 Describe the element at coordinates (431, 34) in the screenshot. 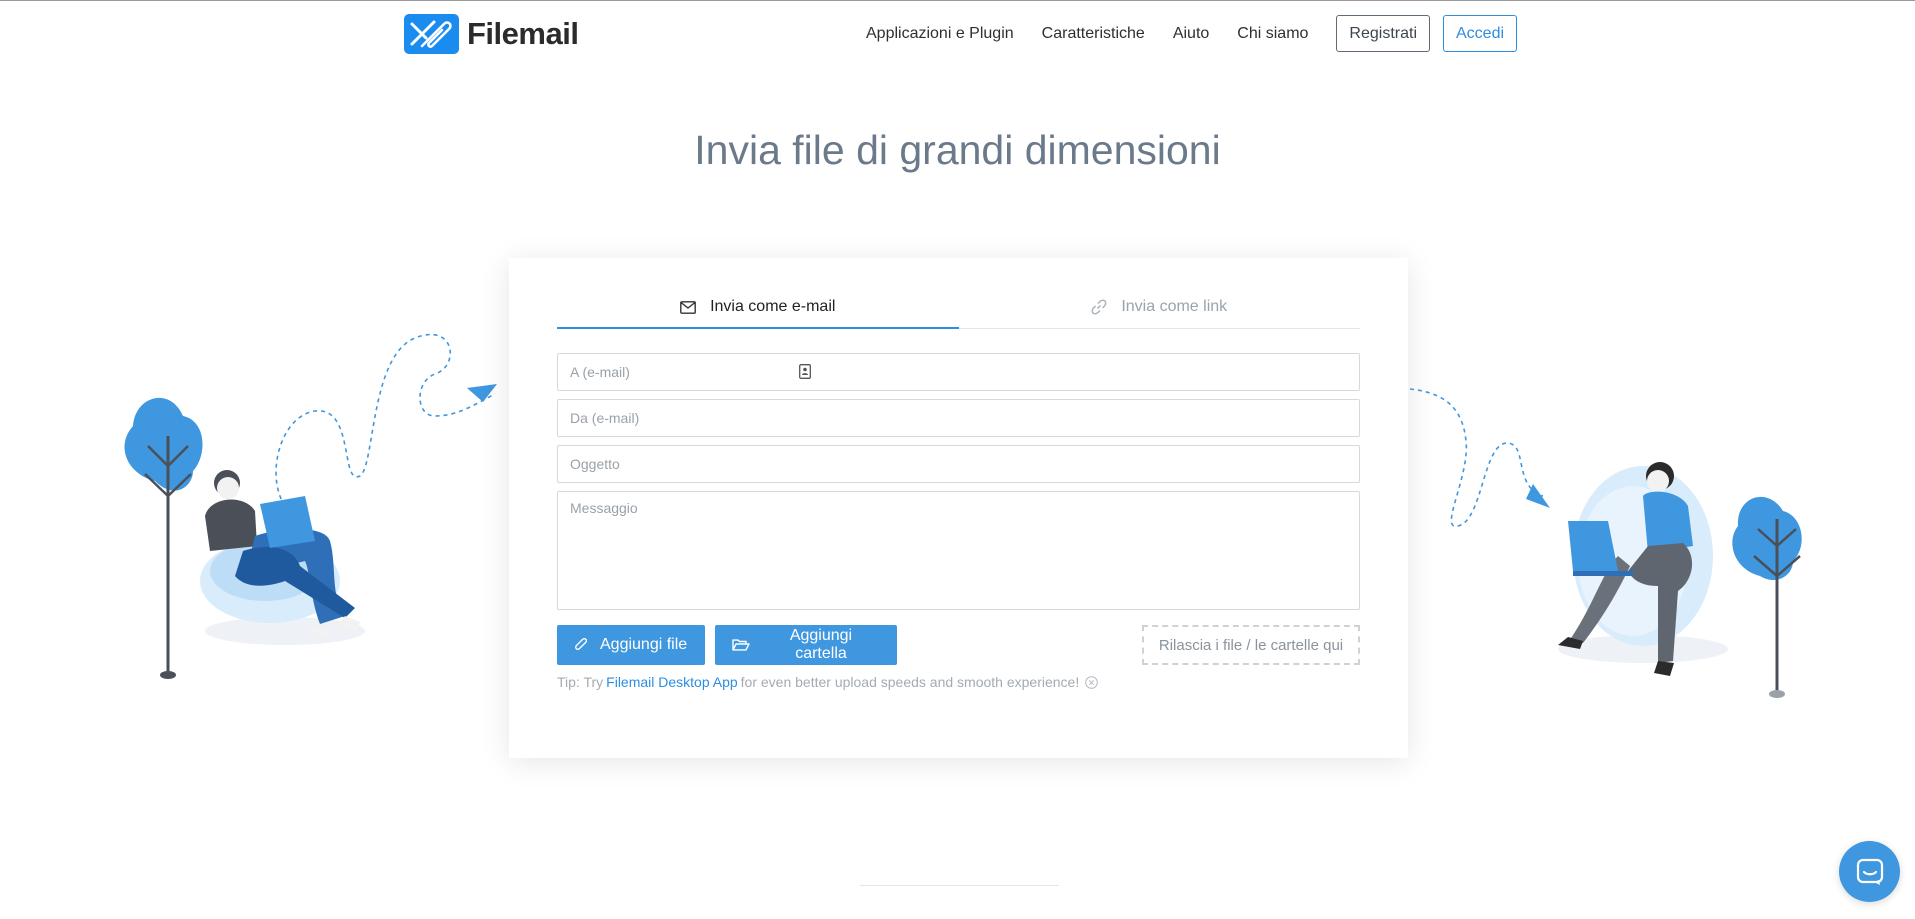

I see `logo-mark-icon` at that location.